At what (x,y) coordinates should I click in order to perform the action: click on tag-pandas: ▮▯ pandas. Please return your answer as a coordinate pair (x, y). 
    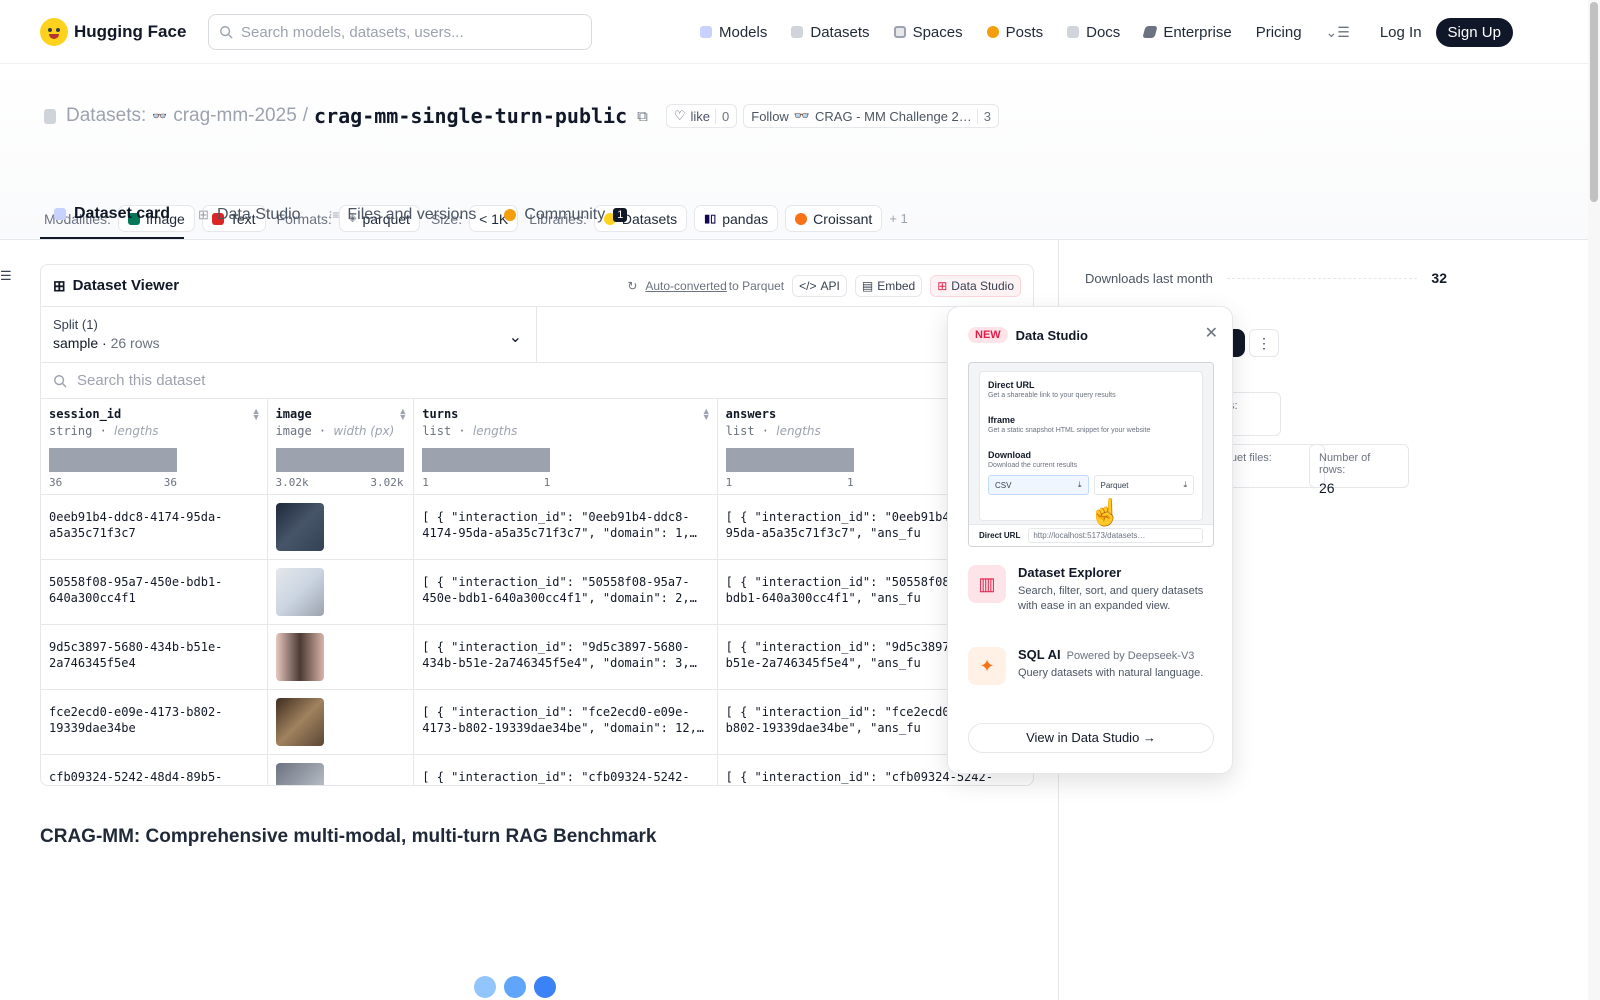
    Looking at the image, I should click on (736, 218).